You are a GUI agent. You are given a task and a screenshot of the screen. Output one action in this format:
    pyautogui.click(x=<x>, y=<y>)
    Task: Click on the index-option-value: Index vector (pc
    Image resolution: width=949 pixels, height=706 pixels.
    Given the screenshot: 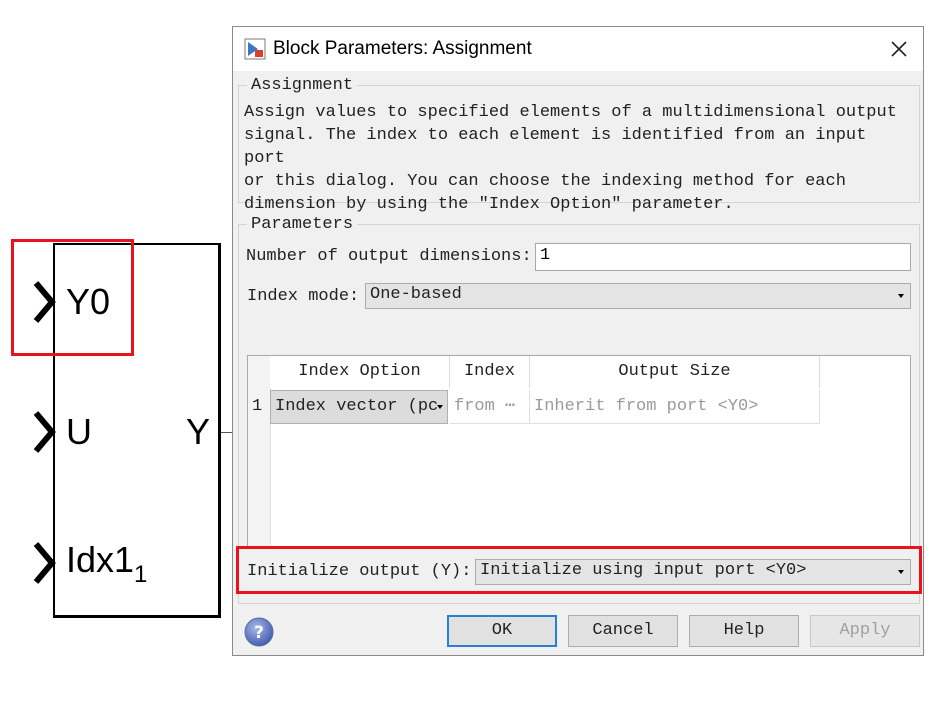 What is the action you would take?
    pyautogui.click(x=357, y=406)
    